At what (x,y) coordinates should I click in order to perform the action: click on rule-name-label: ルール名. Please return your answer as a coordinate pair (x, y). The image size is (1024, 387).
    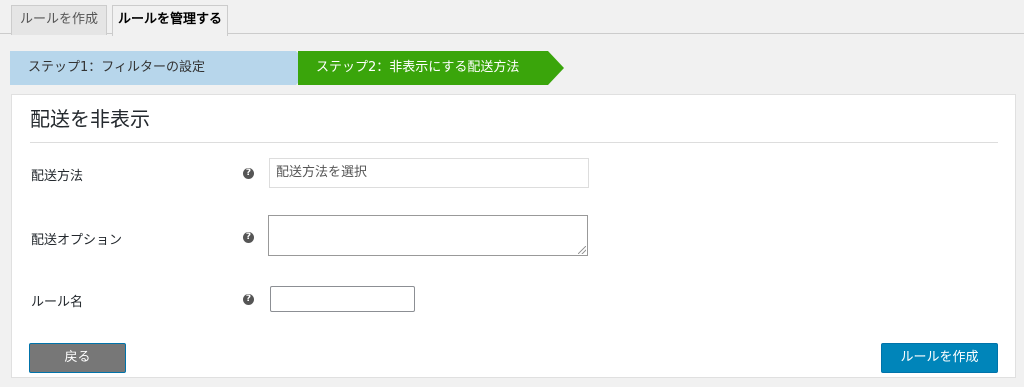
    Looking at the image, I should click on (57, 302).